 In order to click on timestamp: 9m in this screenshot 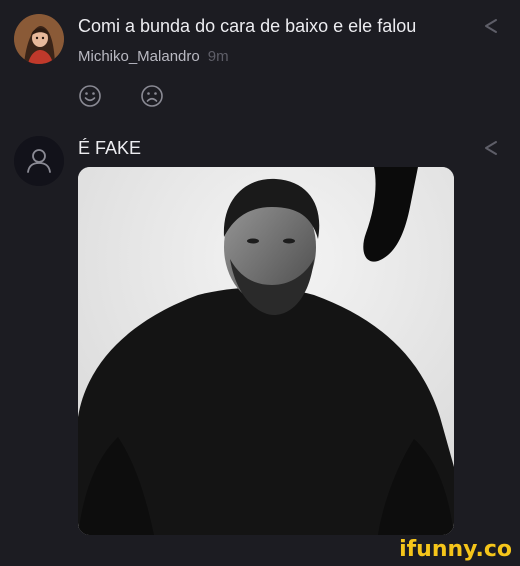, I will do `click(218, 56)`.